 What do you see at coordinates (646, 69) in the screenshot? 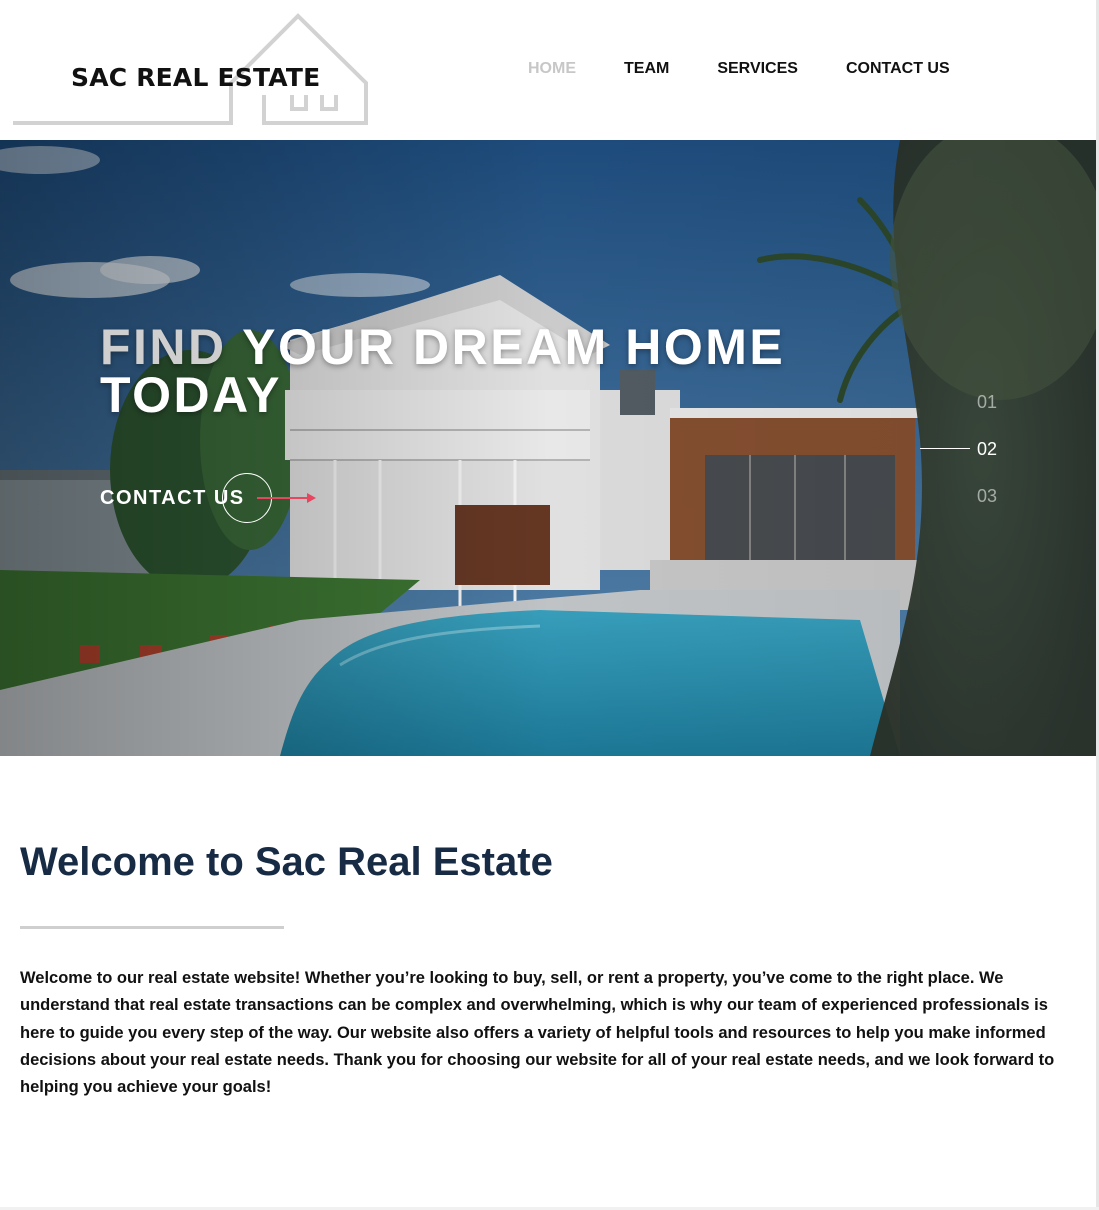
I see `nav-item-team: TEAM` at bounding box center [646, 69].